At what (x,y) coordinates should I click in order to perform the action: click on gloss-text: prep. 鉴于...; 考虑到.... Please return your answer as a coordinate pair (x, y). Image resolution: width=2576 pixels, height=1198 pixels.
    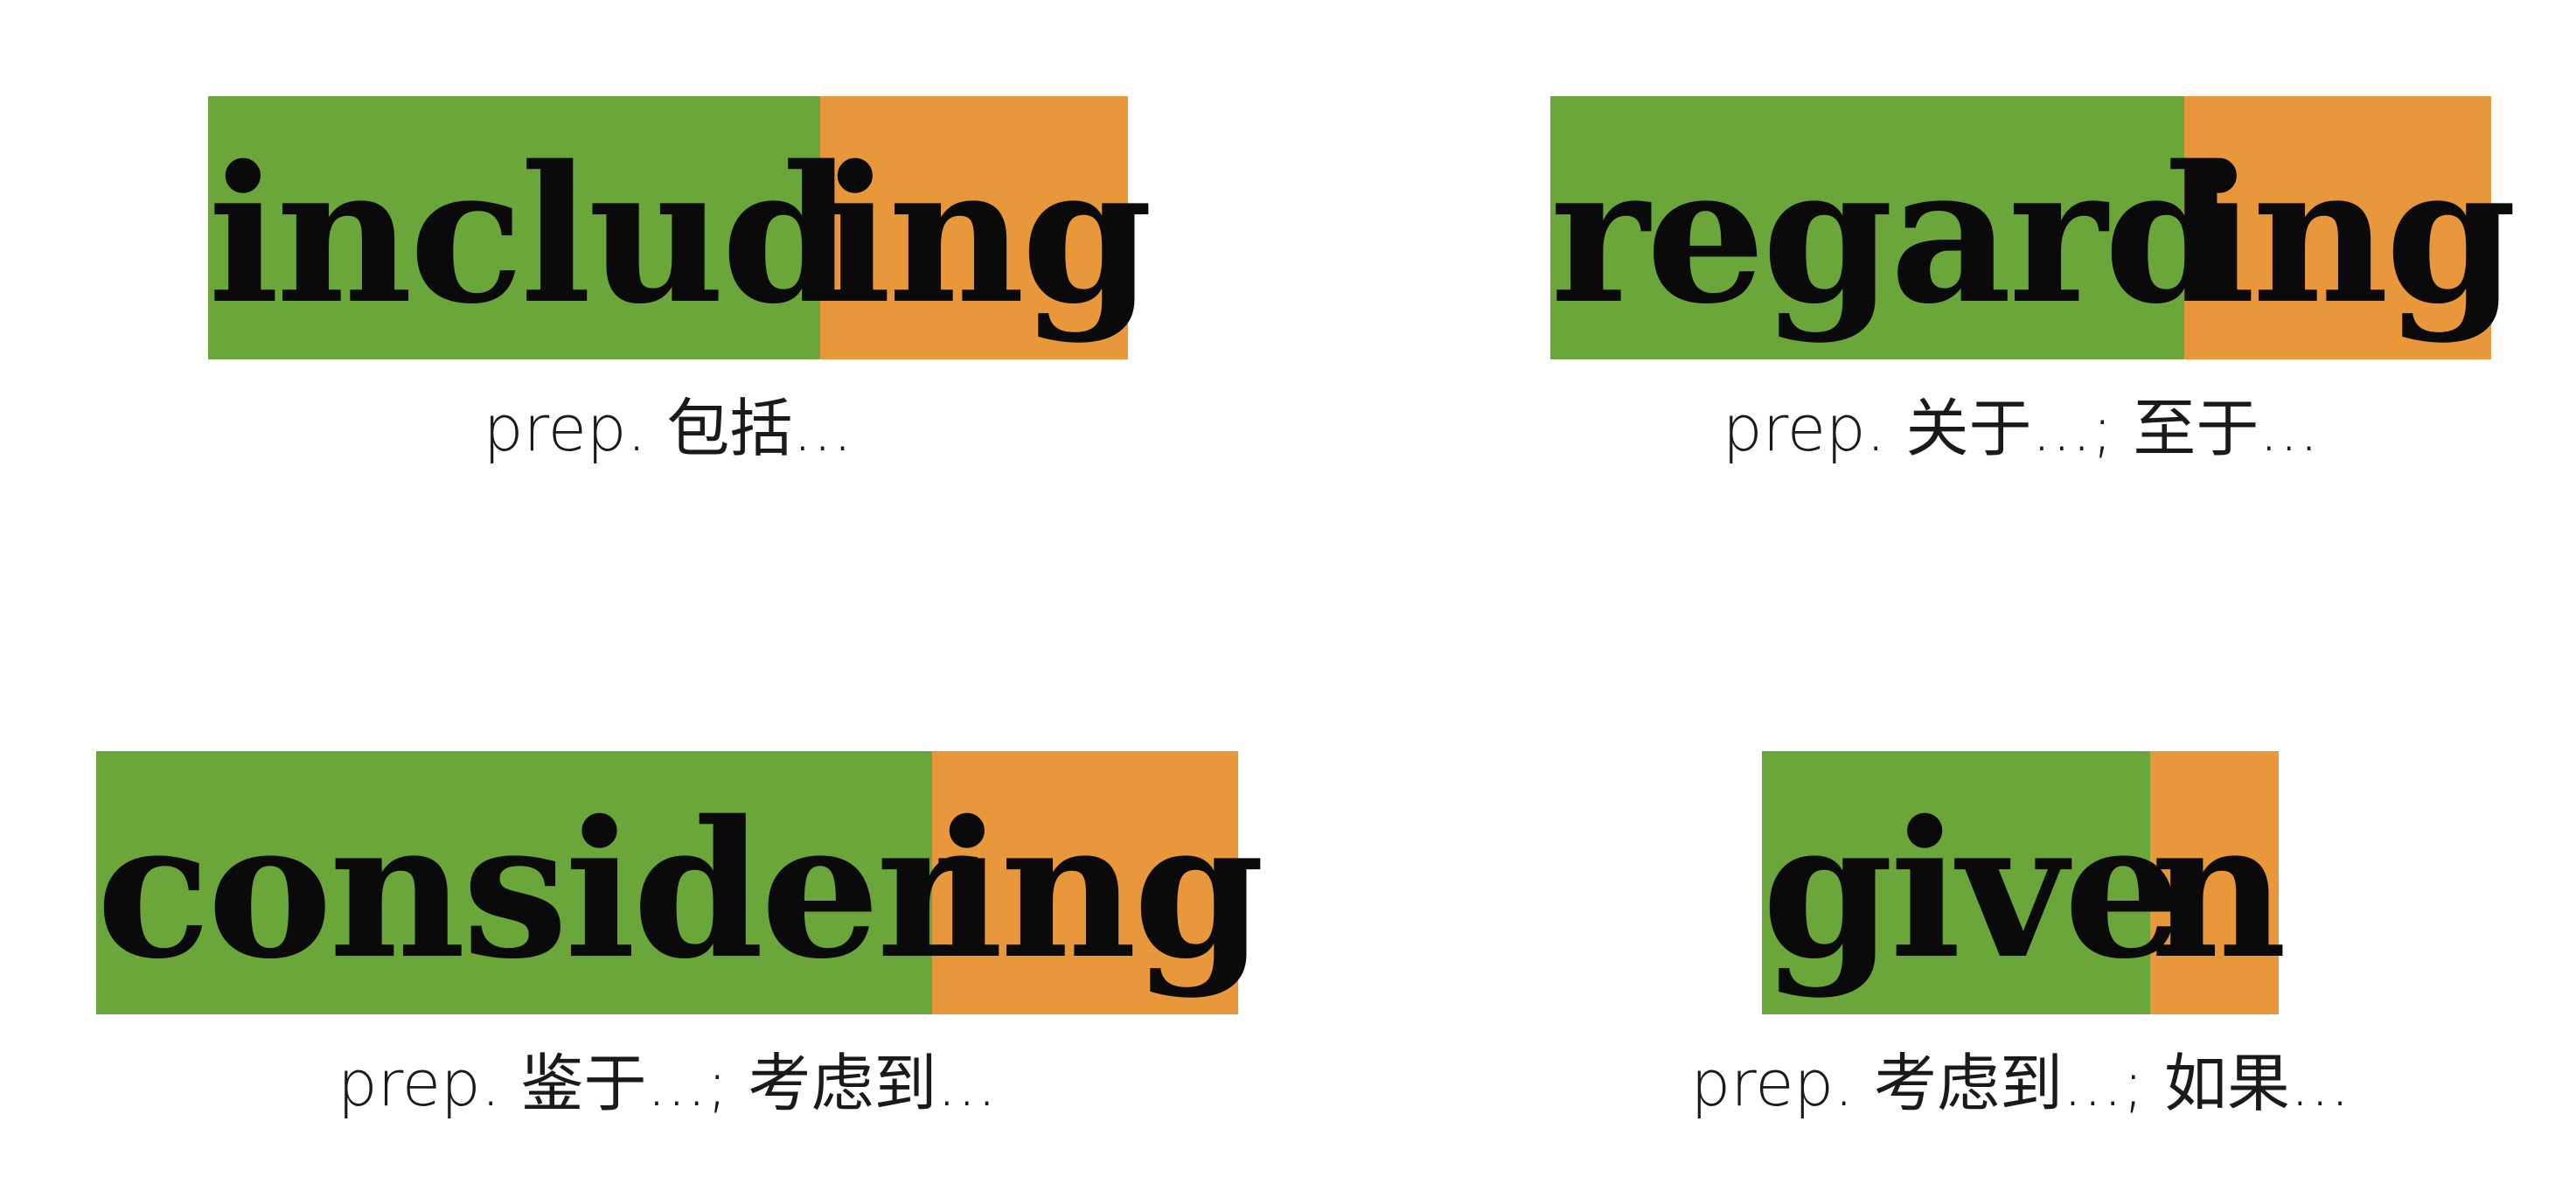
    Looking at the image, I should click on (667, 1083).